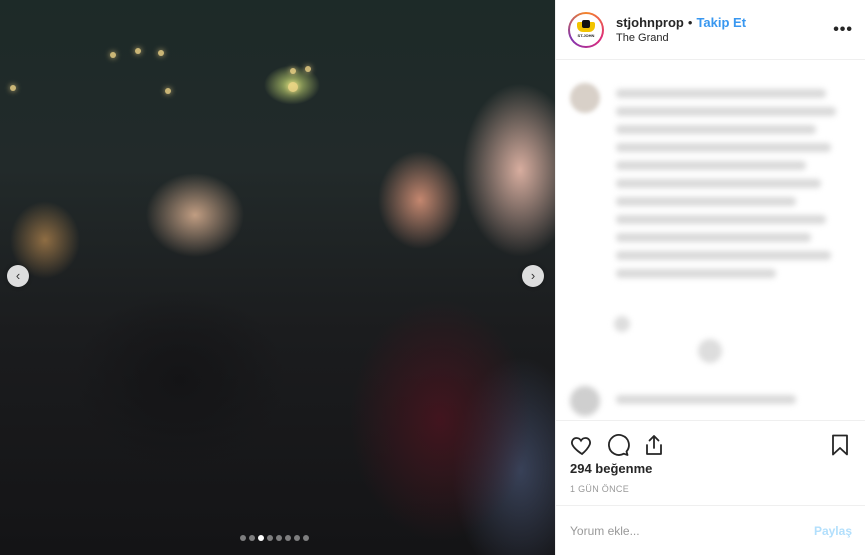  What do you see at coordinates (650, 22) in the screenshot?
I see `username-link: stjohnprop` at bounding box center [650, 22].